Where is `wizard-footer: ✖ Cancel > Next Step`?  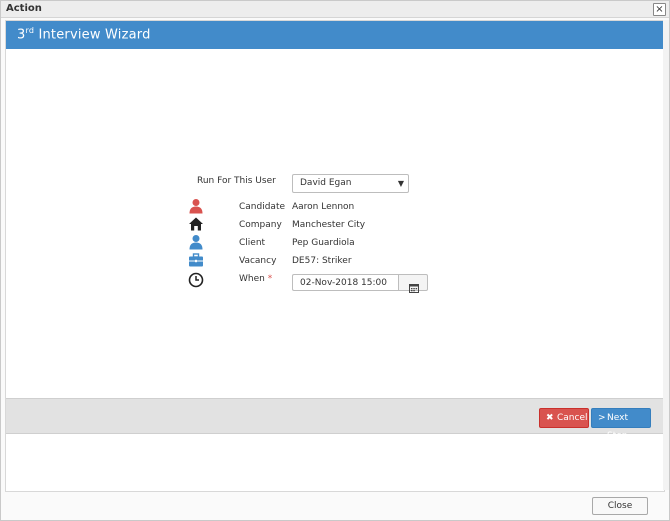
wizard-footer: ✖ Cancel > Next Step is located at coordinates (335, 419).